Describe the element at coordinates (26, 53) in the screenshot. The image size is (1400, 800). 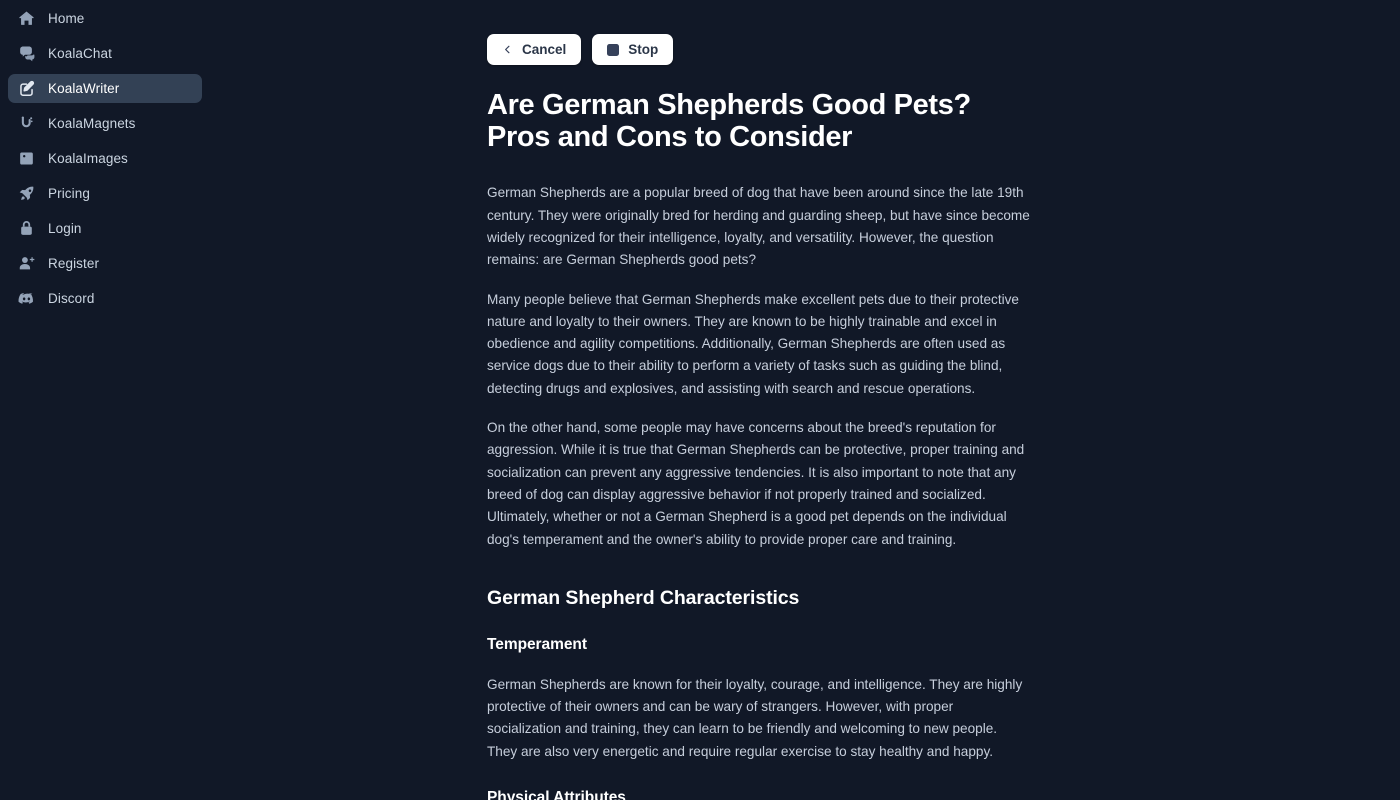
I see `chat-icon` at that location.